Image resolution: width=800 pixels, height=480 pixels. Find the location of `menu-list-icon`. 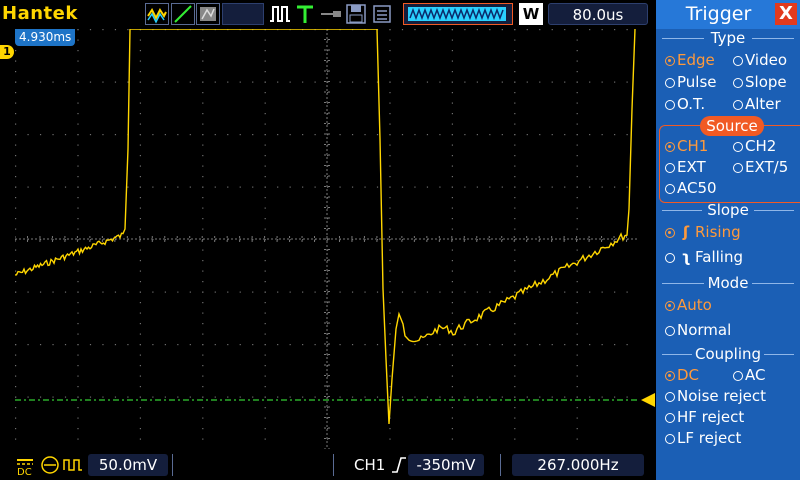

menu-list-icon is located at coordinates (382, 14).